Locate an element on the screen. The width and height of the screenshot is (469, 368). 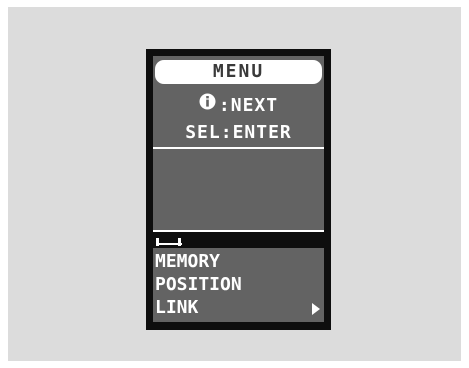
info-next-hint: :NEXT is located at coordinates (238, 105).